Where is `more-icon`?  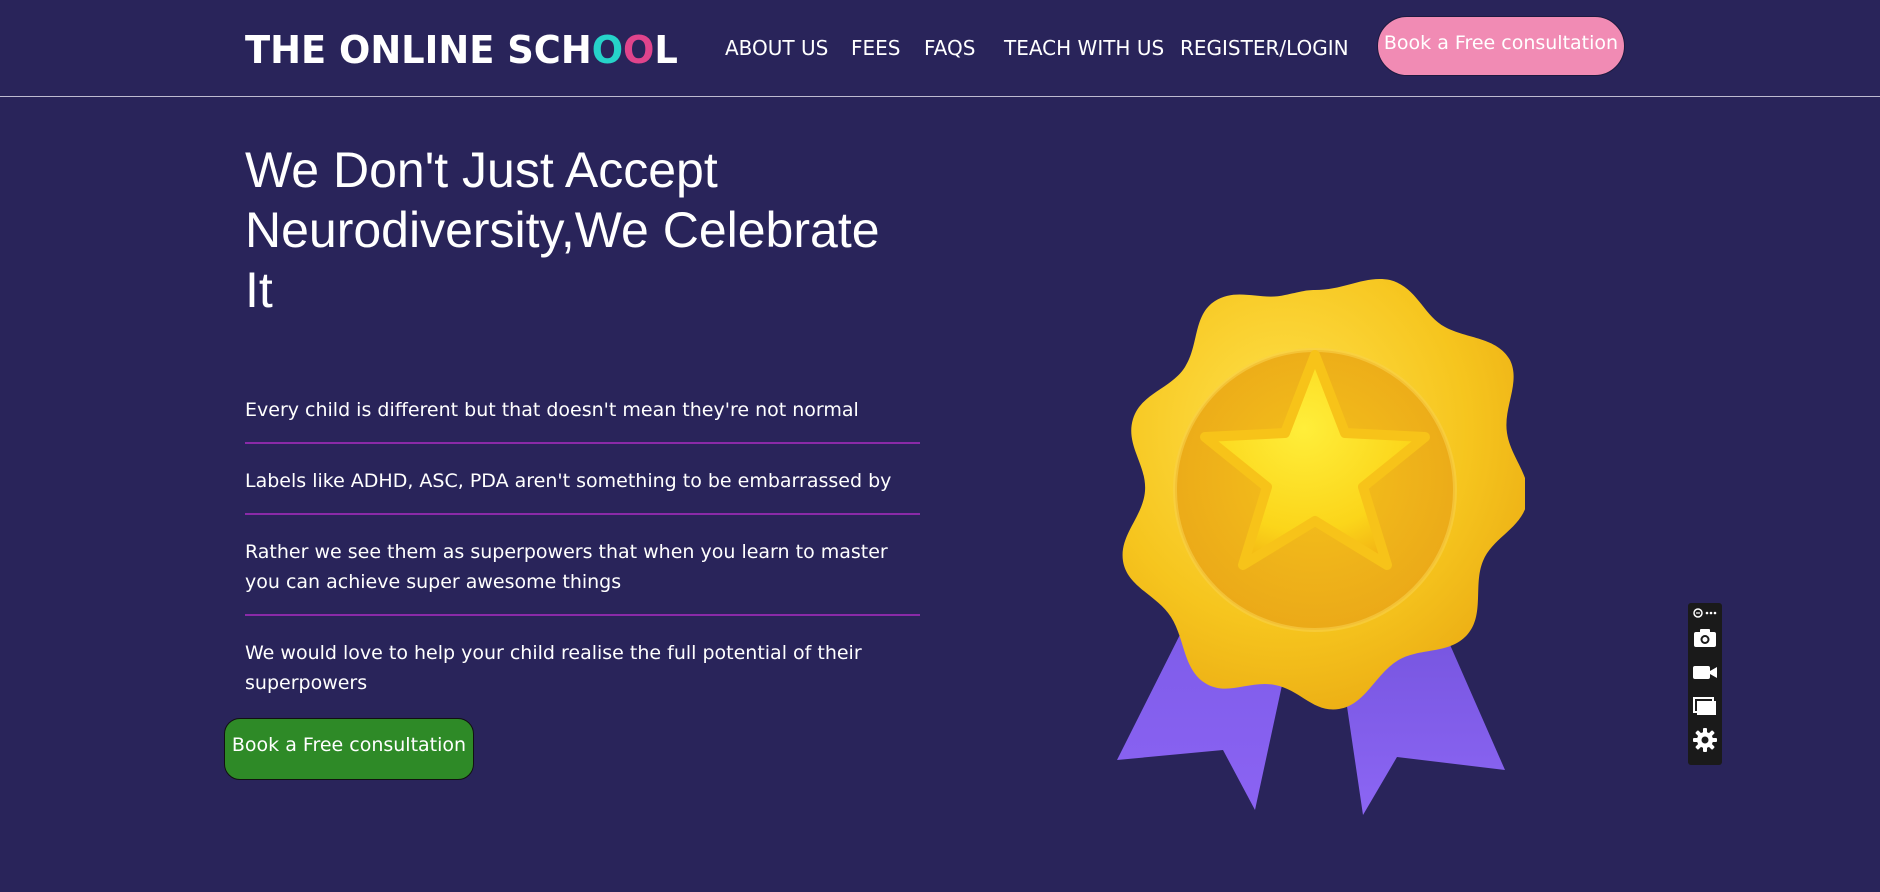 more-icon is located at coordinates (1711, 613).